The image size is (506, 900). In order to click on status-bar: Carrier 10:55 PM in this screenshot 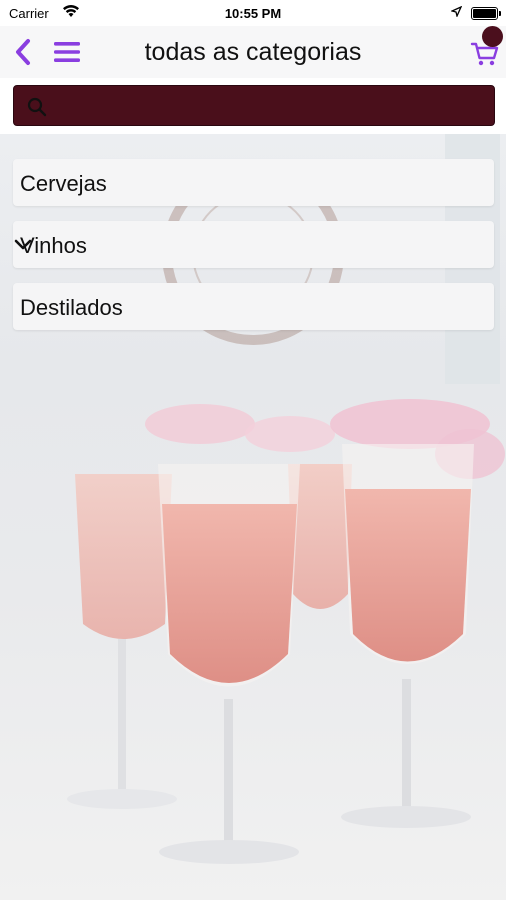, I will do `click(253, 13)`.